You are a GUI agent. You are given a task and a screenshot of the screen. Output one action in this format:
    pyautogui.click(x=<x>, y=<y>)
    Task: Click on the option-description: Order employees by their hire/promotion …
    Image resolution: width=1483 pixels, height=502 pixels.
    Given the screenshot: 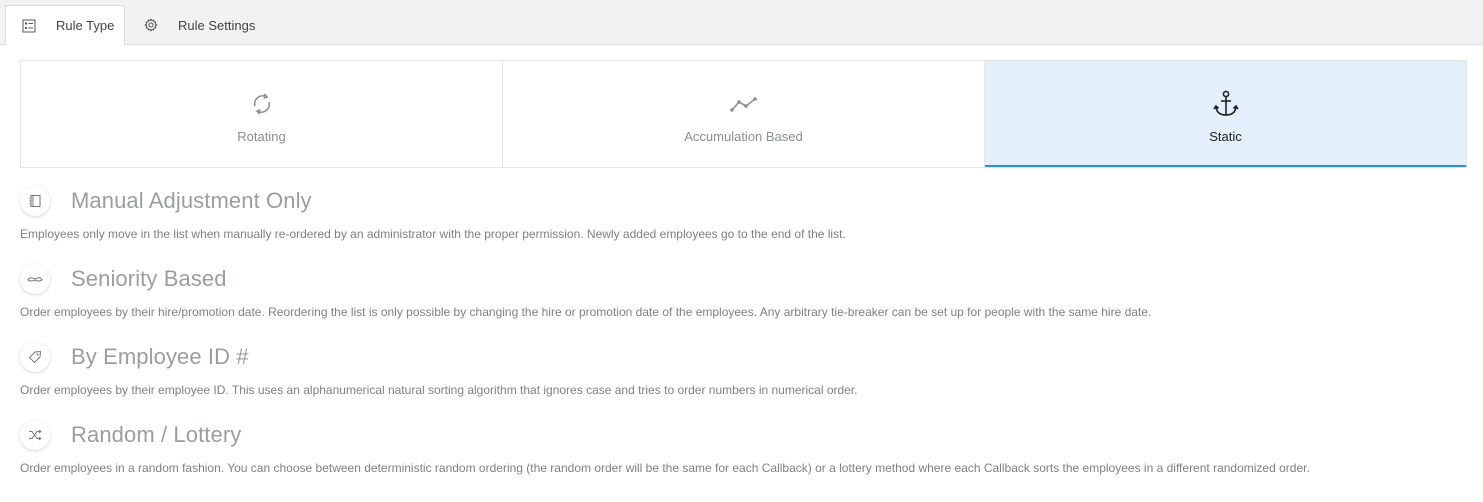 What is the action you would take?
    pyautogui.click(x=586, y=312)
    